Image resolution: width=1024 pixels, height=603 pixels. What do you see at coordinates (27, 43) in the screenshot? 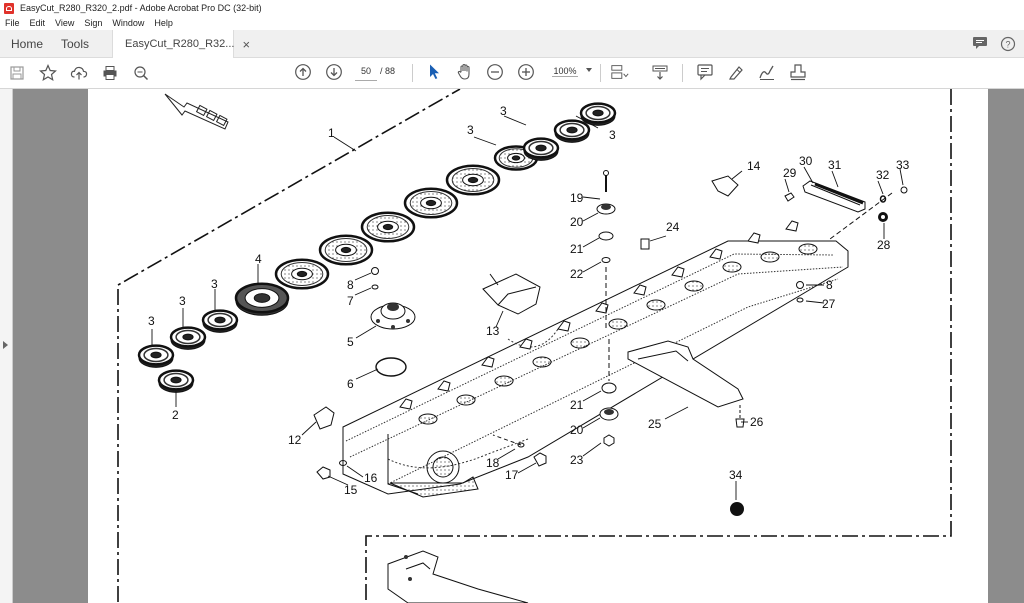
I see `tab-home: Home` at bounding box center [27, 43].